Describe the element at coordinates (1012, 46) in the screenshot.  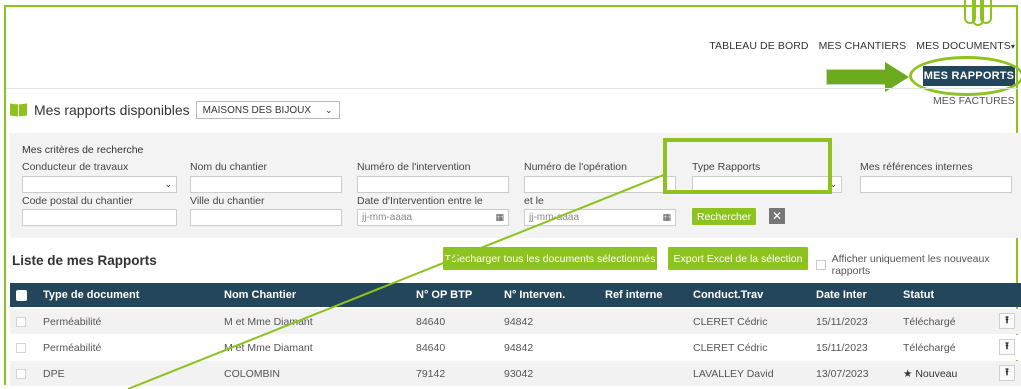
I see `chevron-down-icon: ▾` at that location.